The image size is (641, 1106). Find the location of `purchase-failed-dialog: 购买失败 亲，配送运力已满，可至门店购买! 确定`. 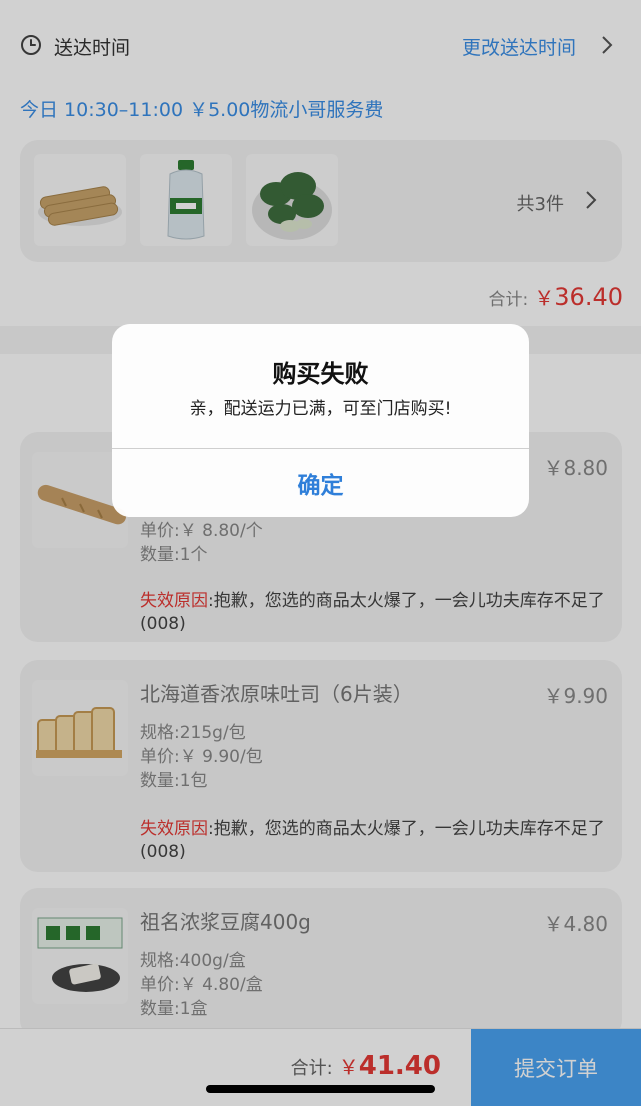

purchase-failed-dialog: 购买失败 亲，配送运力已满，可至门店购买! 确定 is located at coordinates (320, 420).